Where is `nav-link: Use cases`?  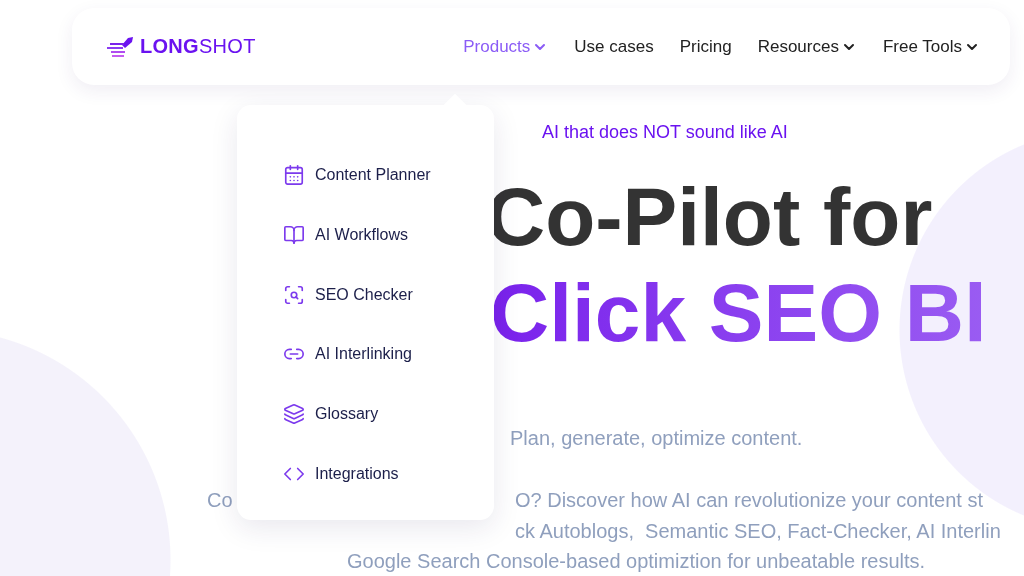 nav-link: Use cases is located at coordinates (614, 46).